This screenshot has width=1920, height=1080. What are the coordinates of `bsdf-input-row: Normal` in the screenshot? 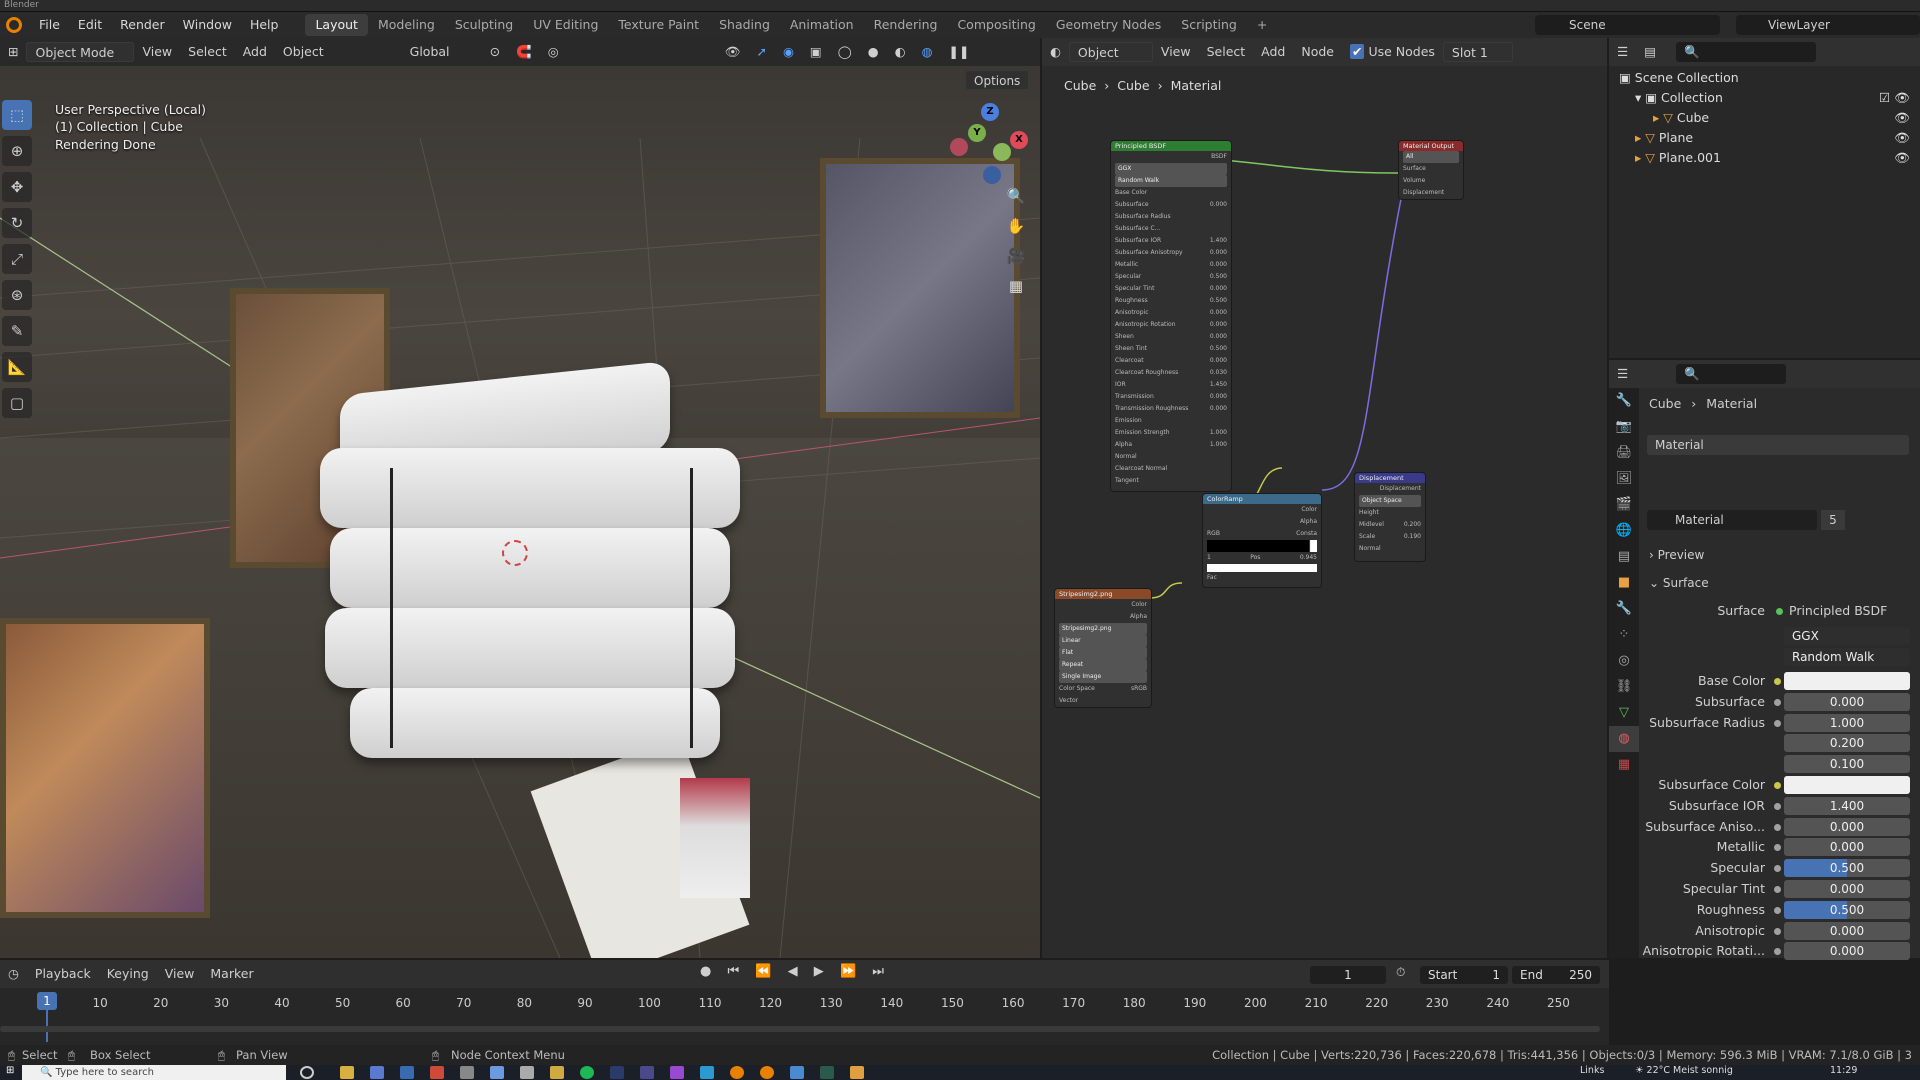 It's located at (1171, 457).